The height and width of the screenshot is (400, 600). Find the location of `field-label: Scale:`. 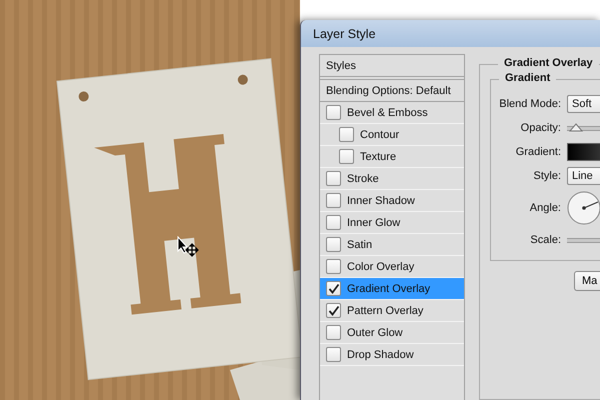

field-label: Scale: is located at coordinates (545, 240).